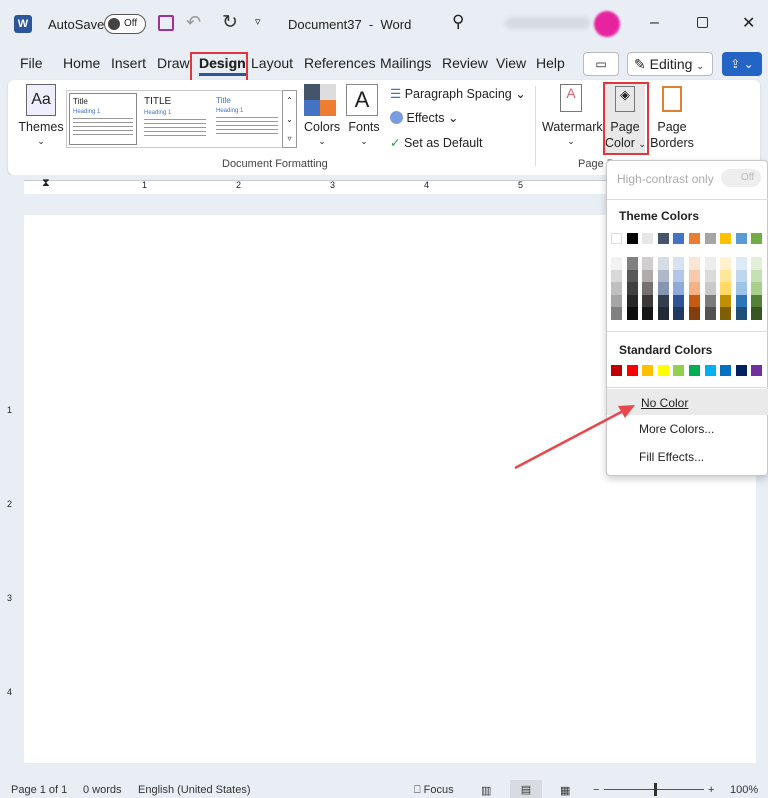 The image size is (768, 798). Describe the element at coordinates (458, 93) in the screenshot. I see `paragraph-spacing-button: ☰ Paragraph Spacing ⌄` at that location.